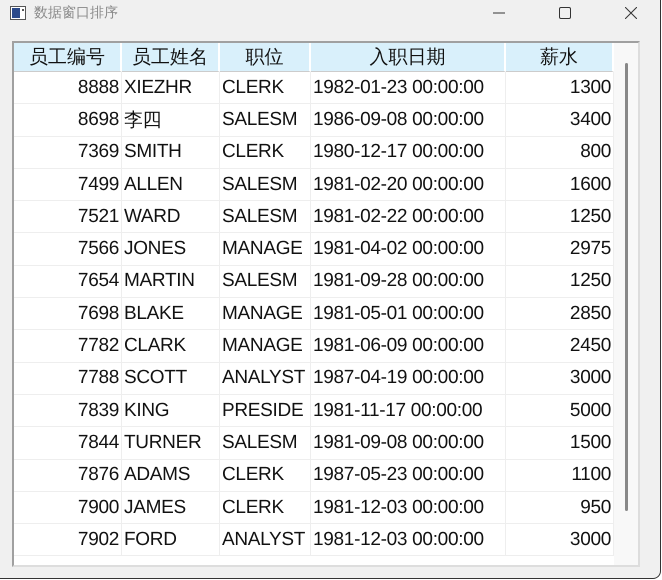 This screenshot has height=580, width=662. What do you see at coordinates (408, 185) in the screenshot?
I see `table-cell: 1981-02-20 00:00:00` at bounding box center [408, 185].